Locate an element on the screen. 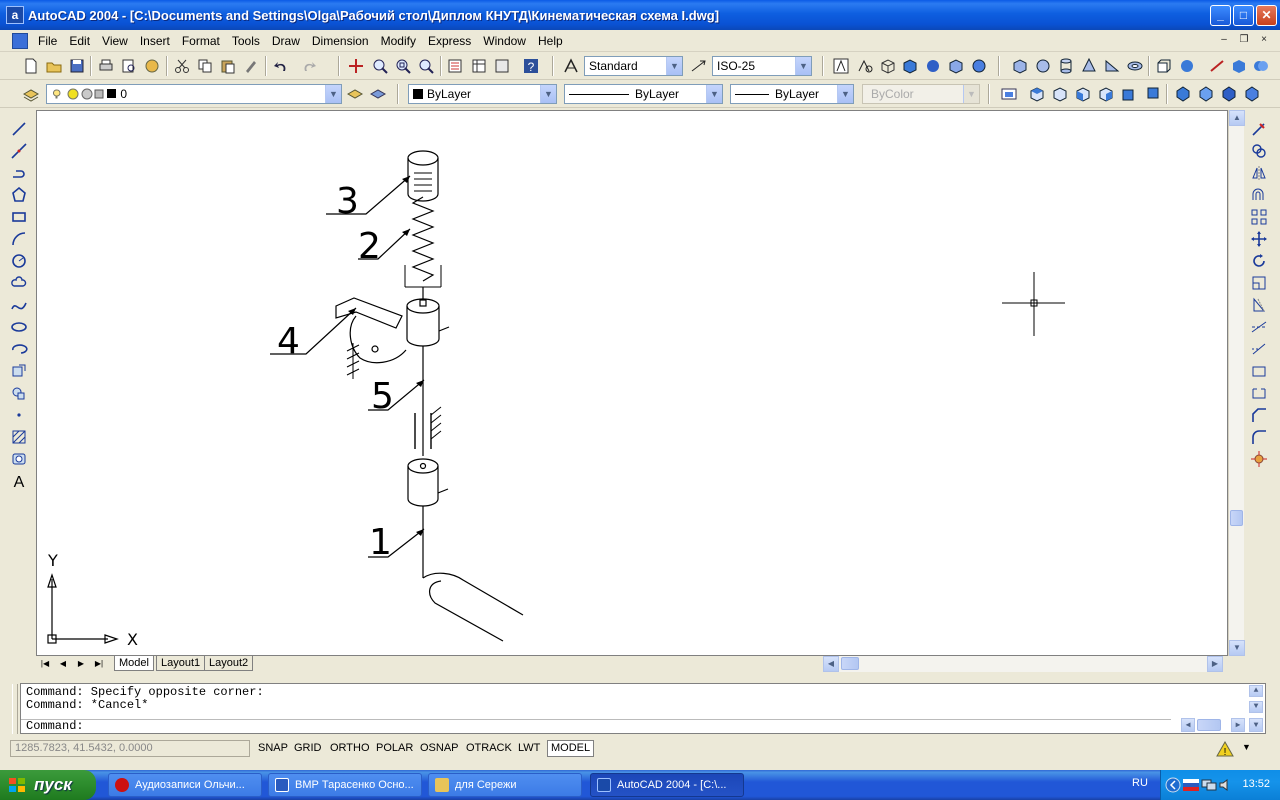 This screenshot has width=1280, height=800. command-prompt: Command: is located at coordinates (596, 726).